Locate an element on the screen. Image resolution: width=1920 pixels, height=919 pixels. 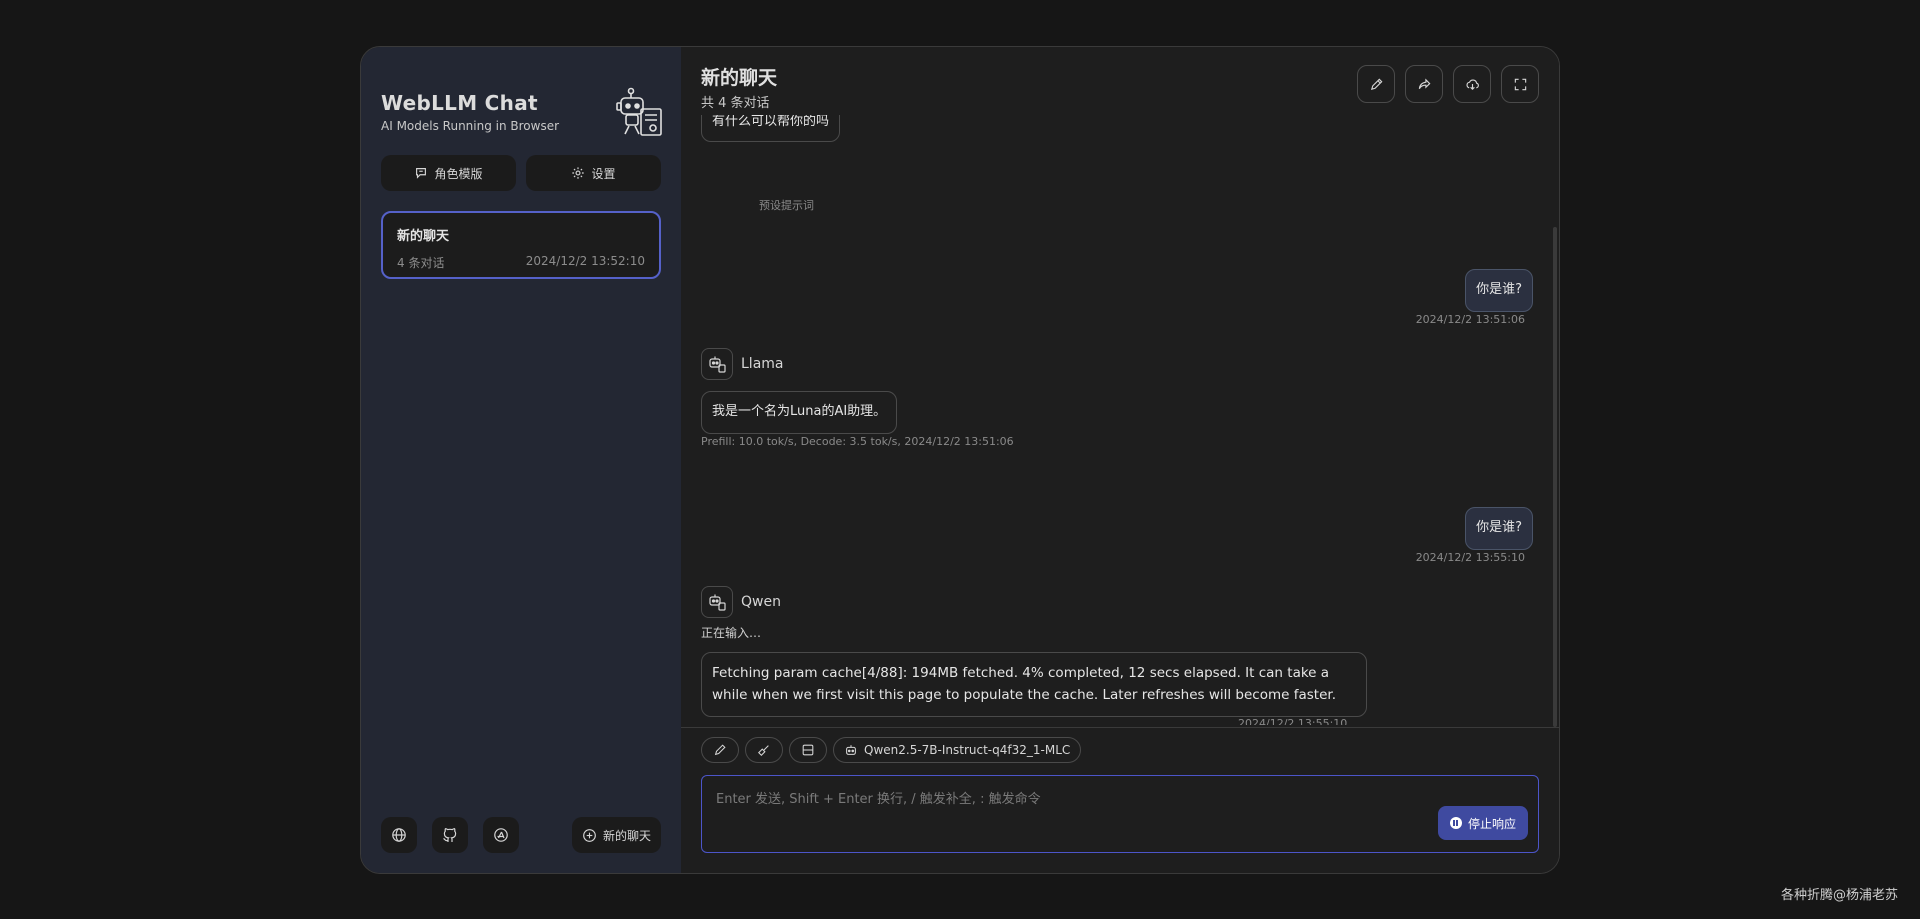
share-button is located at coordinates (1424, 84).